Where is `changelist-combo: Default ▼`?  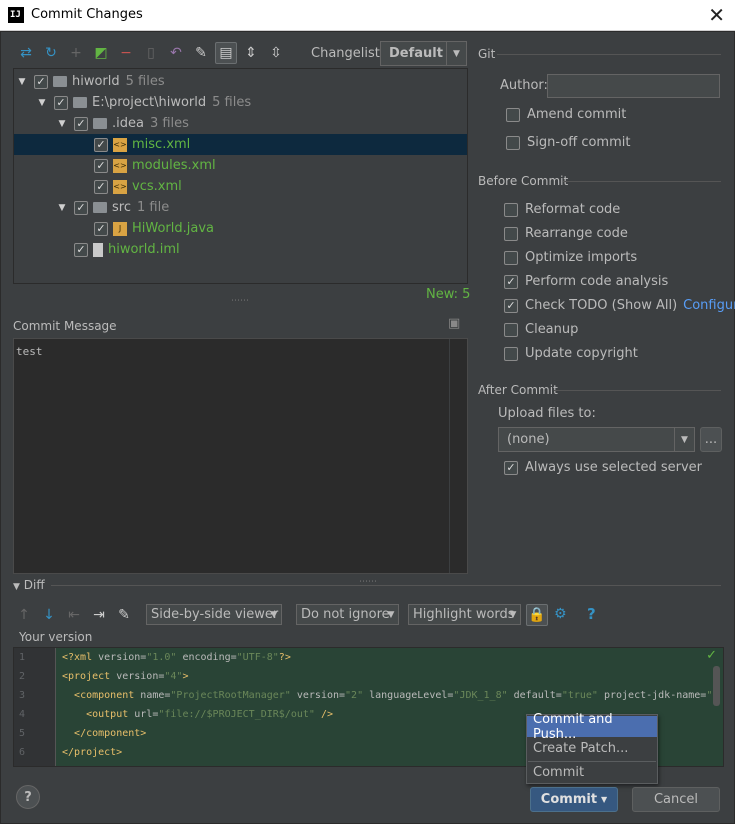
changelist-combo: Default ▼ is located at coordinates (423, 53).